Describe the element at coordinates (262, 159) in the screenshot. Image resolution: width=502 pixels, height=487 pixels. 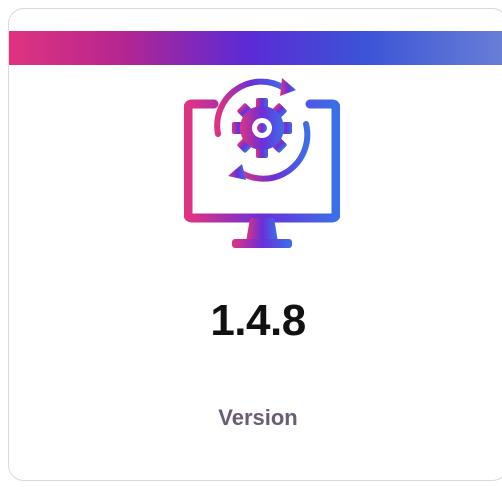
I see `monitor-settings-update-icon` at that location.